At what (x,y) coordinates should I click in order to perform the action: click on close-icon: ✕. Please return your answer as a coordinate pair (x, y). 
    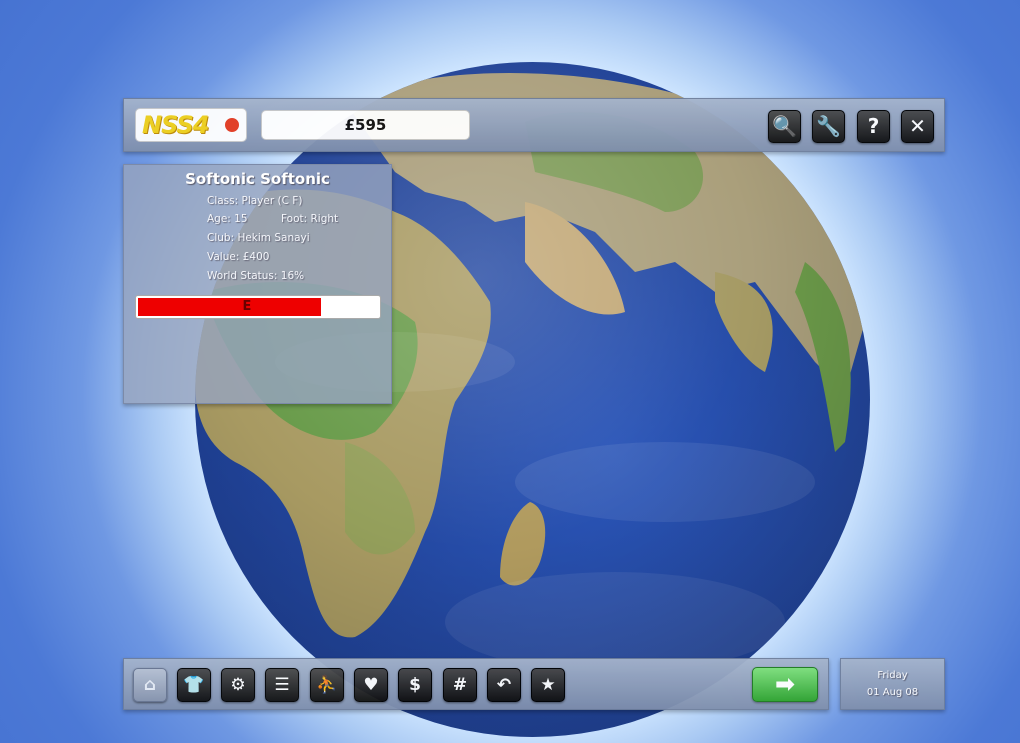
    Looking at the image, I should click on (917, 126).